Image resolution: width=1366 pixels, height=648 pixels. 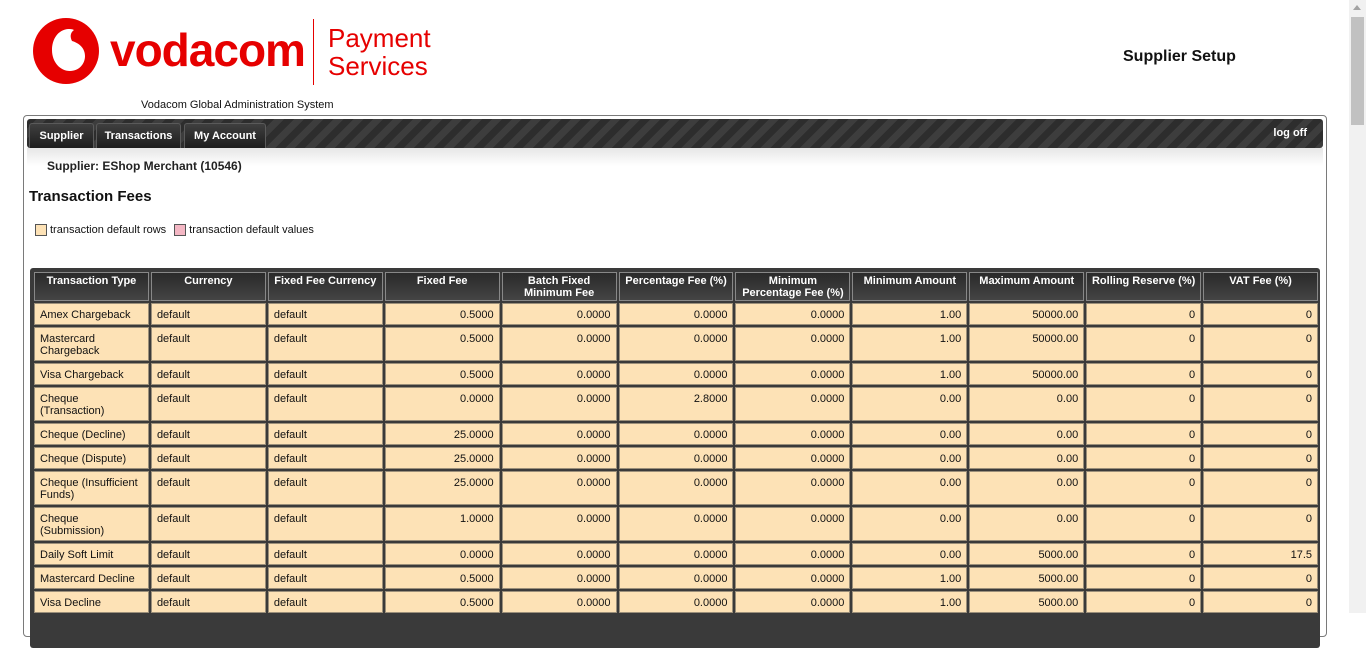 I want to click on table-cell: Visa Chargeback, so click(x=91, y=374).